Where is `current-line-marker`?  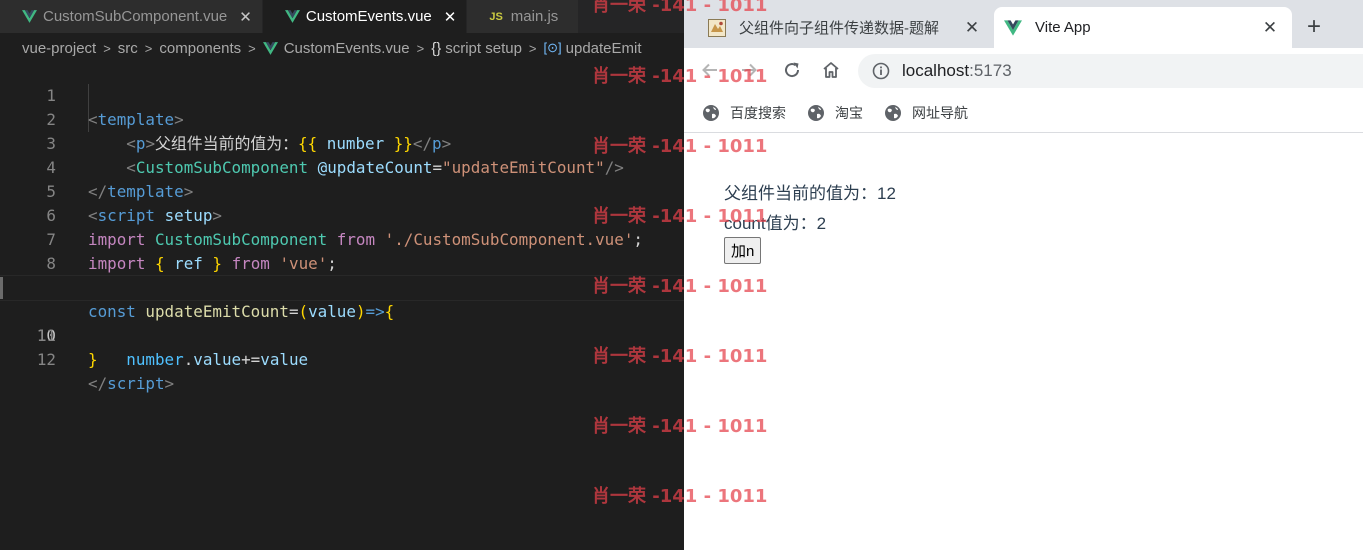 current-line-marker is located at coordinates (1, 288).